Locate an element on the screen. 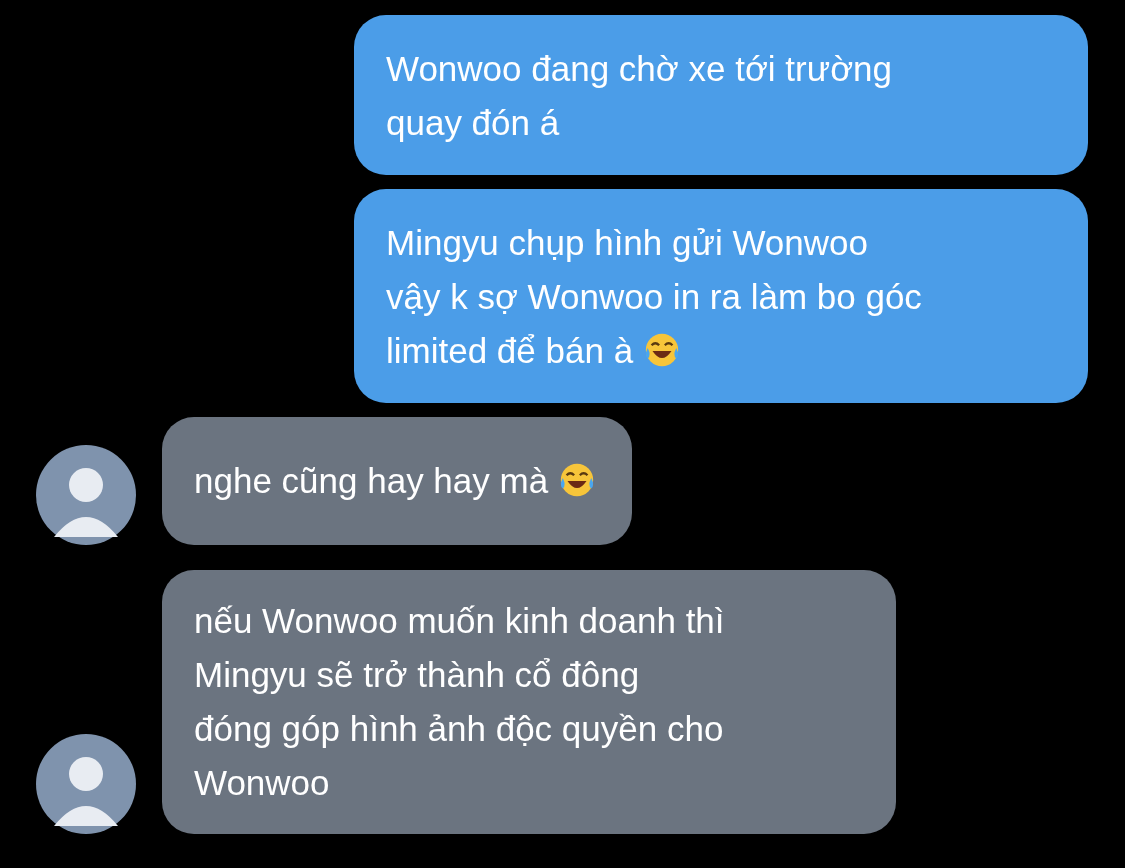  message-text: Wonwoo đang chờ xe tới trường quay đón á is located at coordinates (639, 96).